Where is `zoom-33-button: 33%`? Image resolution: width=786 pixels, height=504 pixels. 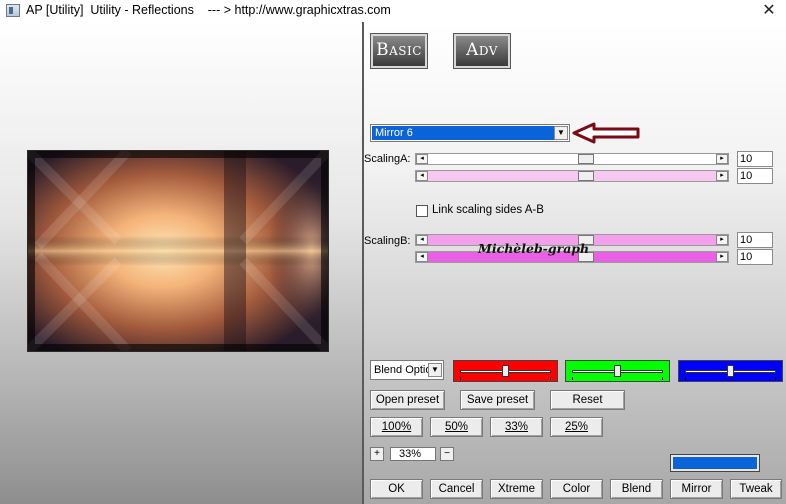
zoom-33-button: 33% is located at coordinates (516, 427).